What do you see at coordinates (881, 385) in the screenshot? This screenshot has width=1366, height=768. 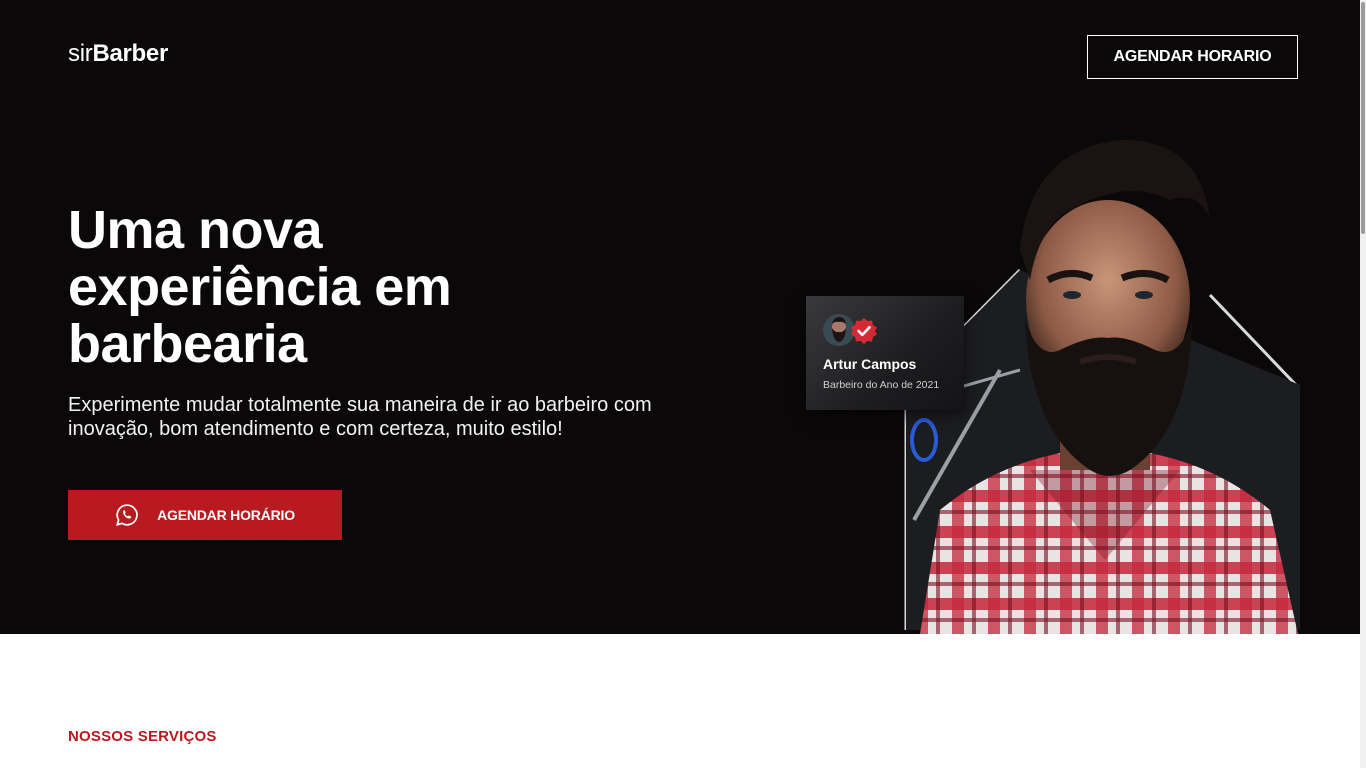 I see `barber-title: Barbeiro do Ano de 2021` at bounding box center [881, 385].